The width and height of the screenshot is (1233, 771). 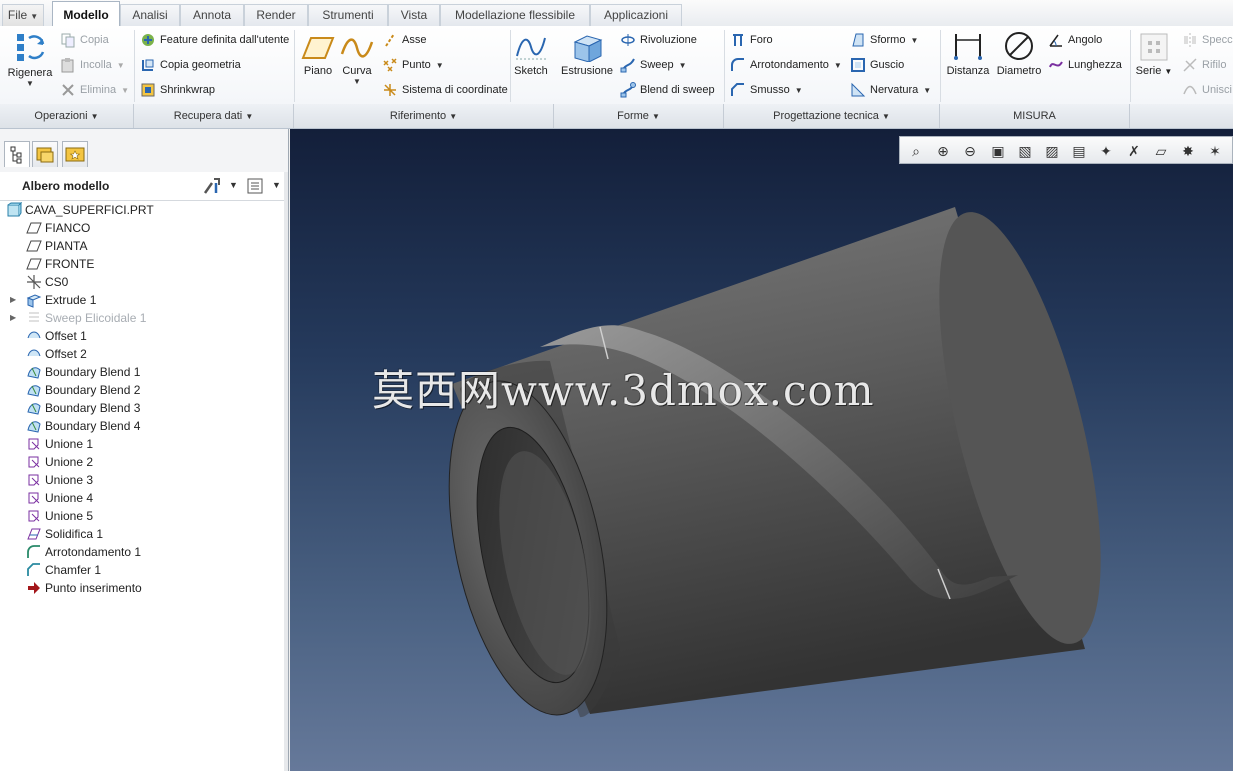 What do you see at coordinates (1019, 53) in the screenshot?
I see `diametro-button: Diametro` at bounding box center [1019, 53].